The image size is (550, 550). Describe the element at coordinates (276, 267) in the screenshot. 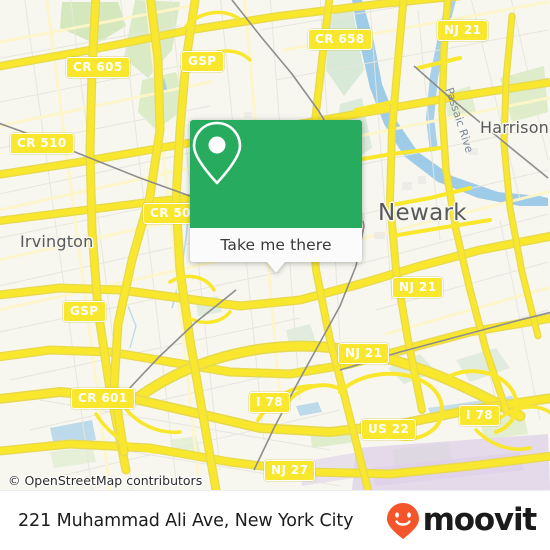

I see `popup-pointer-tail` at that location.